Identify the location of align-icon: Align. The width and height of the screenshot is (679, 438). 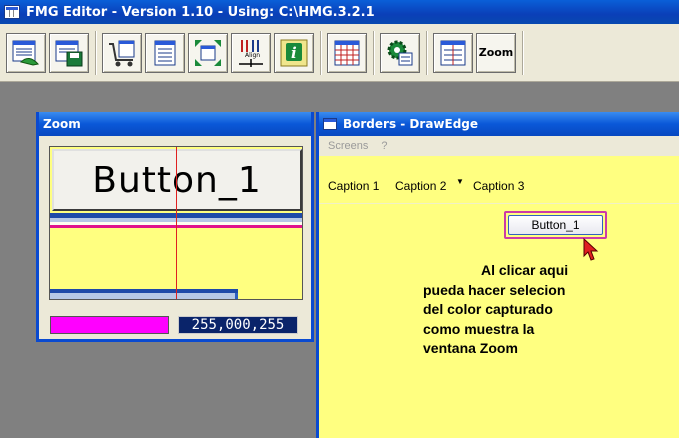
(251, 53).